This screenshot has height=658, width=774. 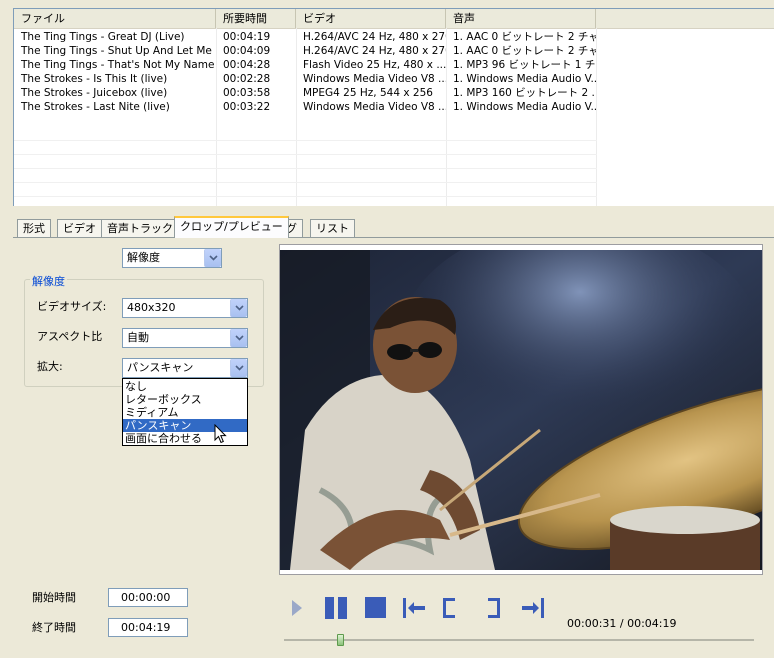 What do you see at coordinates (247, 107) in the screenshot?
I see `cell-duration: 00:03:22` at bounding box center [247, 107].